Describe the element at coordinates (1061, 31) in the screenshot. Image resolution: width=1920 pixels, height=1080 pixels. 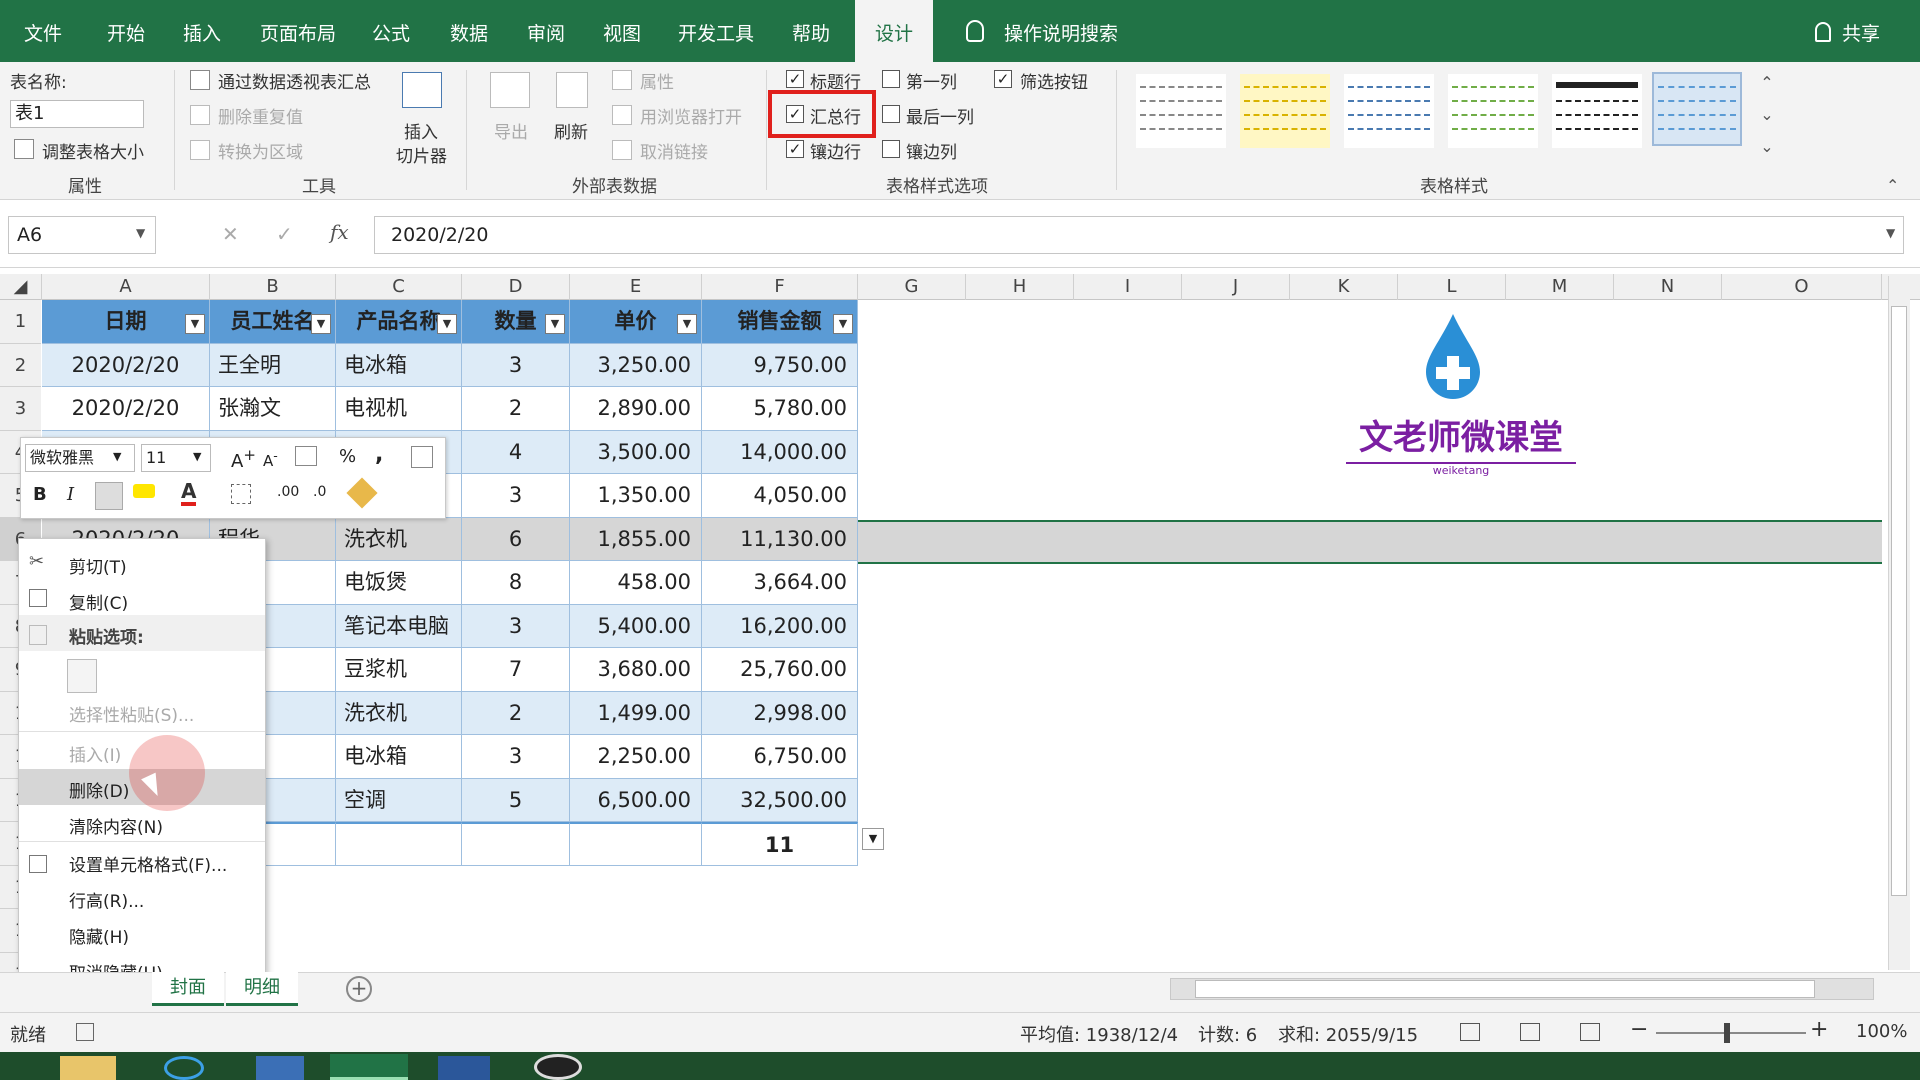
I see `tell-me-search: 操作说明搜索` at that location.